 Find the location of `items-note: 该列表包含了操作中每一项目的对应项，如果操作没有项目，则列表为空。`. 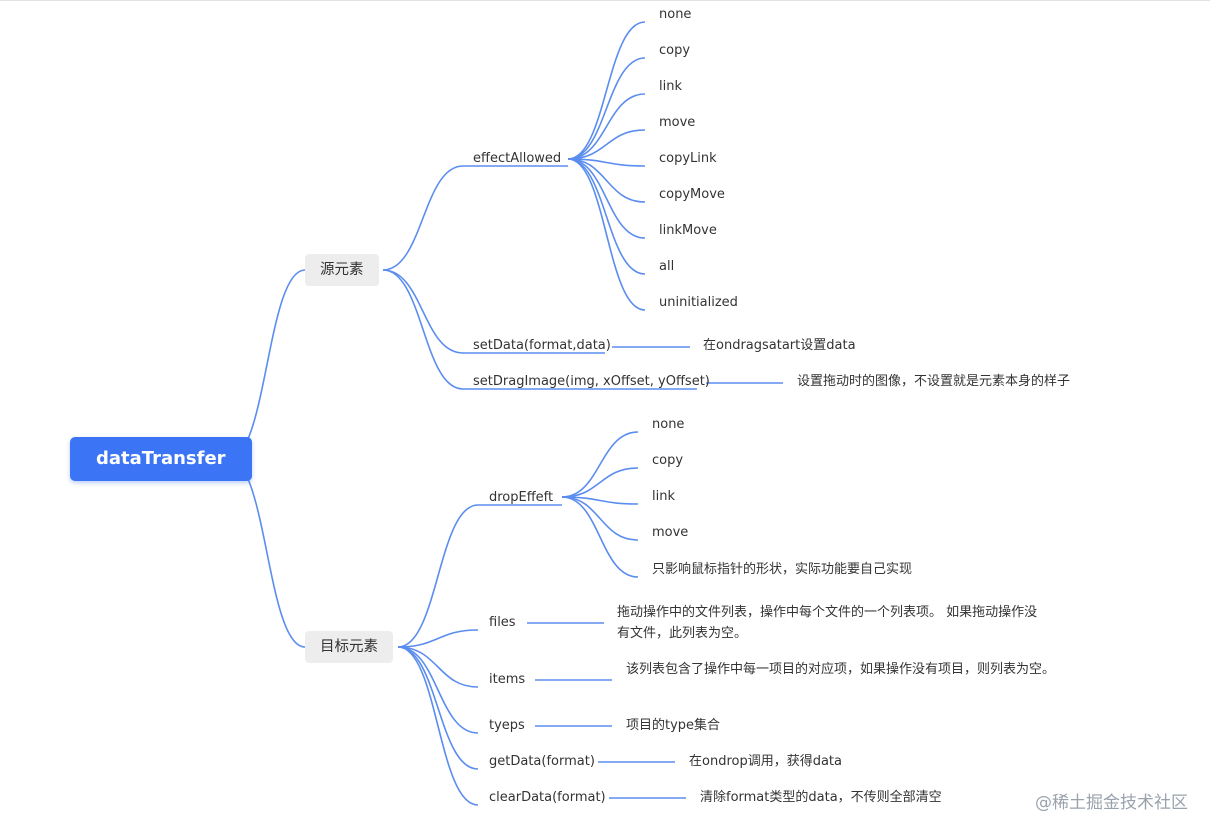

items-note: 该列表包含了操作中每一项目的对应项，如果操作没有项目，则列表为空。 is located at coordinates (845, 669).